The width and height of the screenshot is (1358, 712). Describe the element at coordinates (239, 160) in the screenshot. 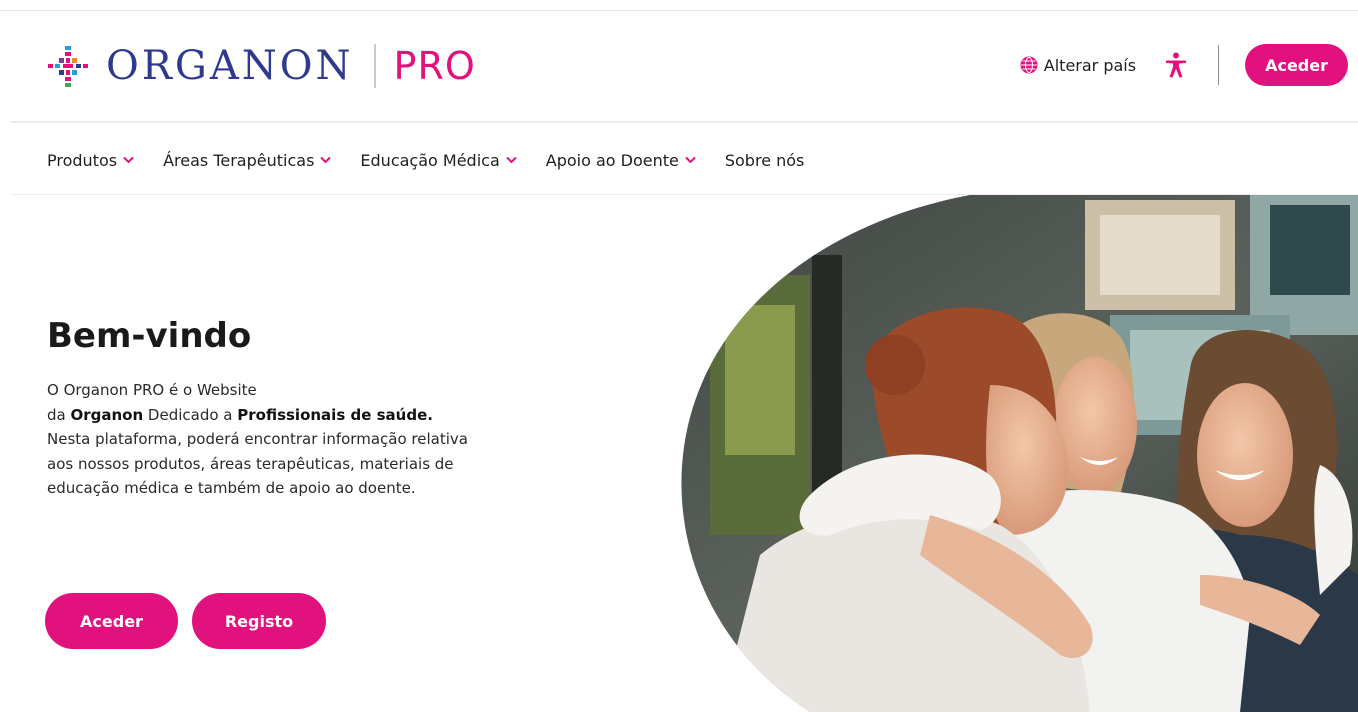

I see `nav-item-label: Áreas Terapêuticas` at that location.